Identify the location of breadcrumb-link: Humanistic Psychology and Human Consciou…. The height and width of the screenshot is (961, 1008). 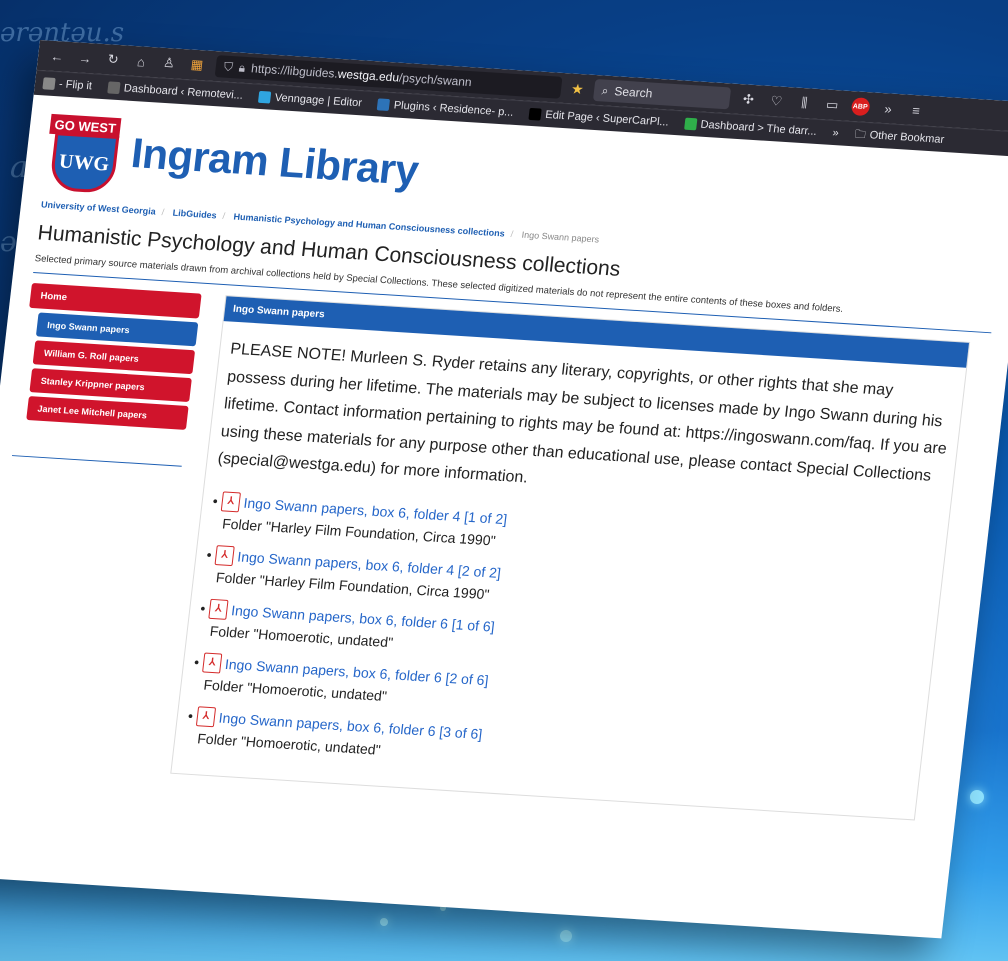
(369, 225).